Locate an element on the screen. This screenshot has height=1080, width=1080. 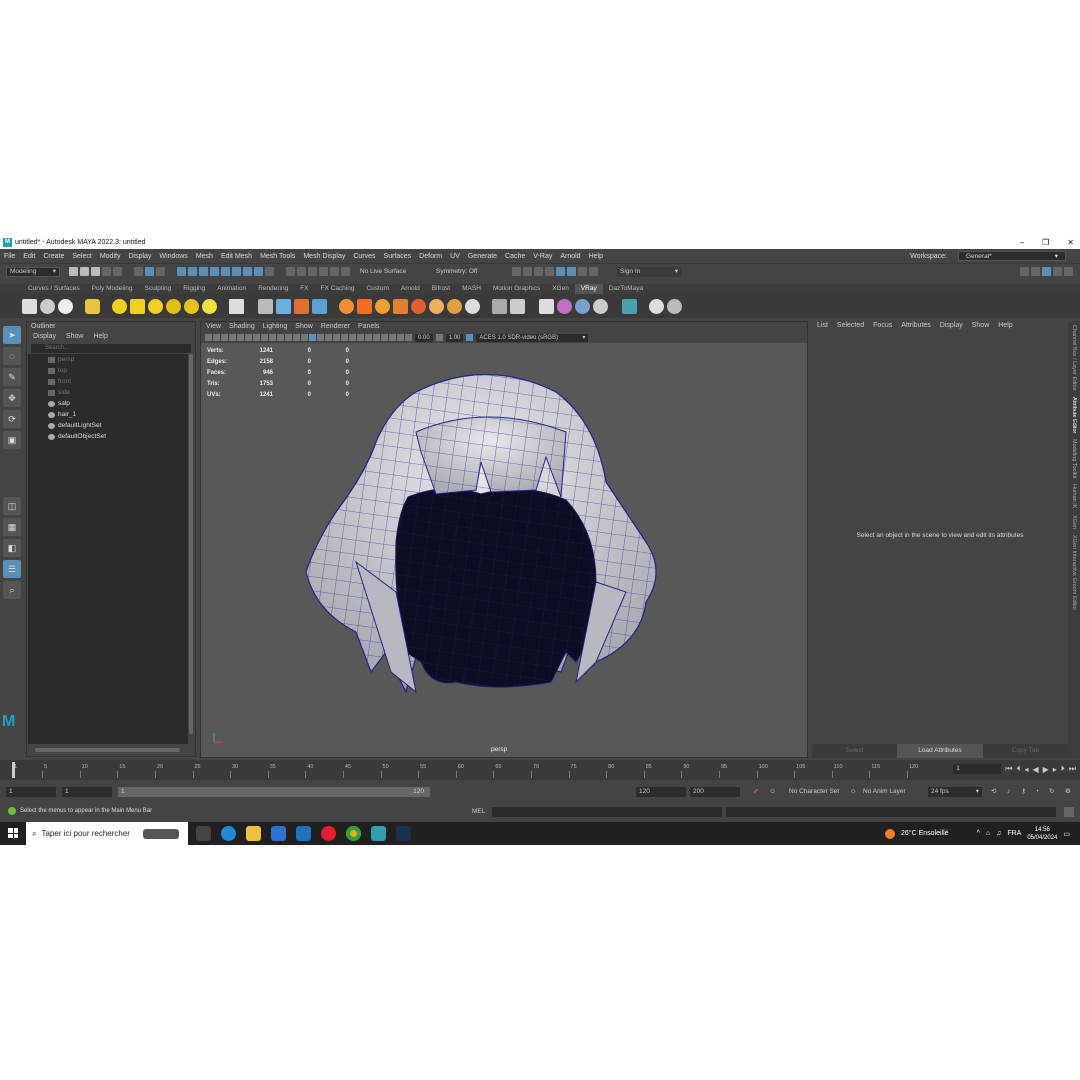
scale-tool-icon: ▣ is located at coordinates (12, 440).